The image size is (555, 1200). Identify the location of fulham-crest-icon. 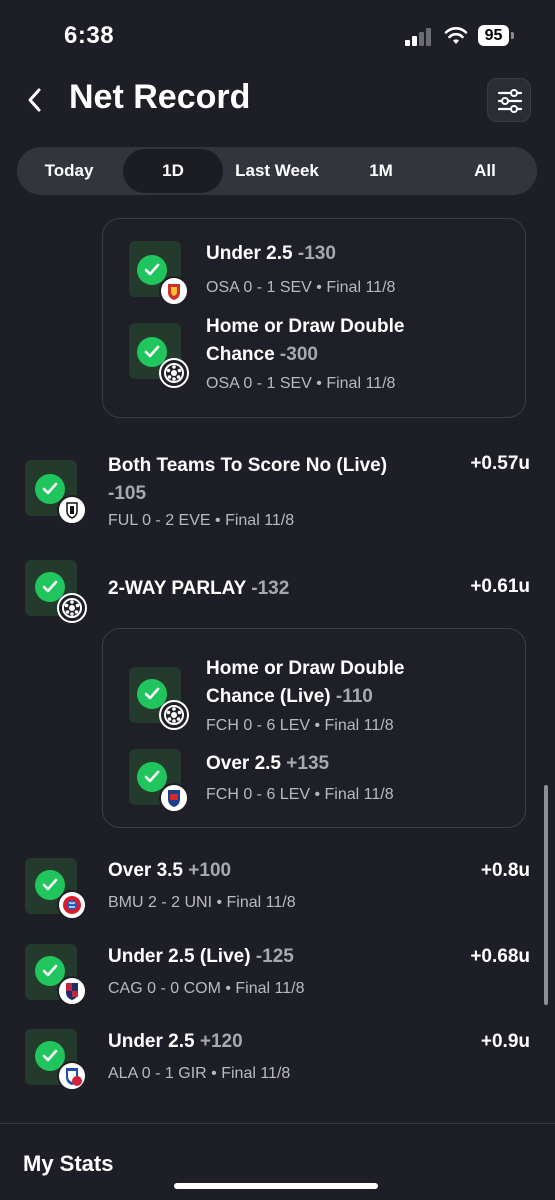
(72, 510).